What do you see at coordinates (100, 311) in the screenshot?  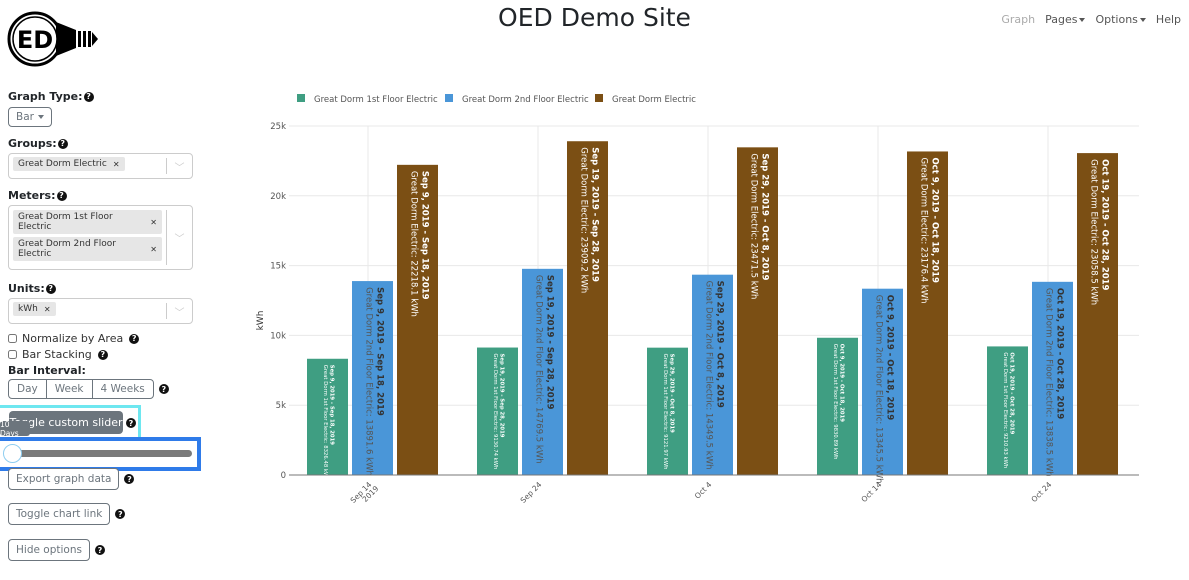 I see `units-select: kWh ✕ ﹀` at bounding box center [100, 311].